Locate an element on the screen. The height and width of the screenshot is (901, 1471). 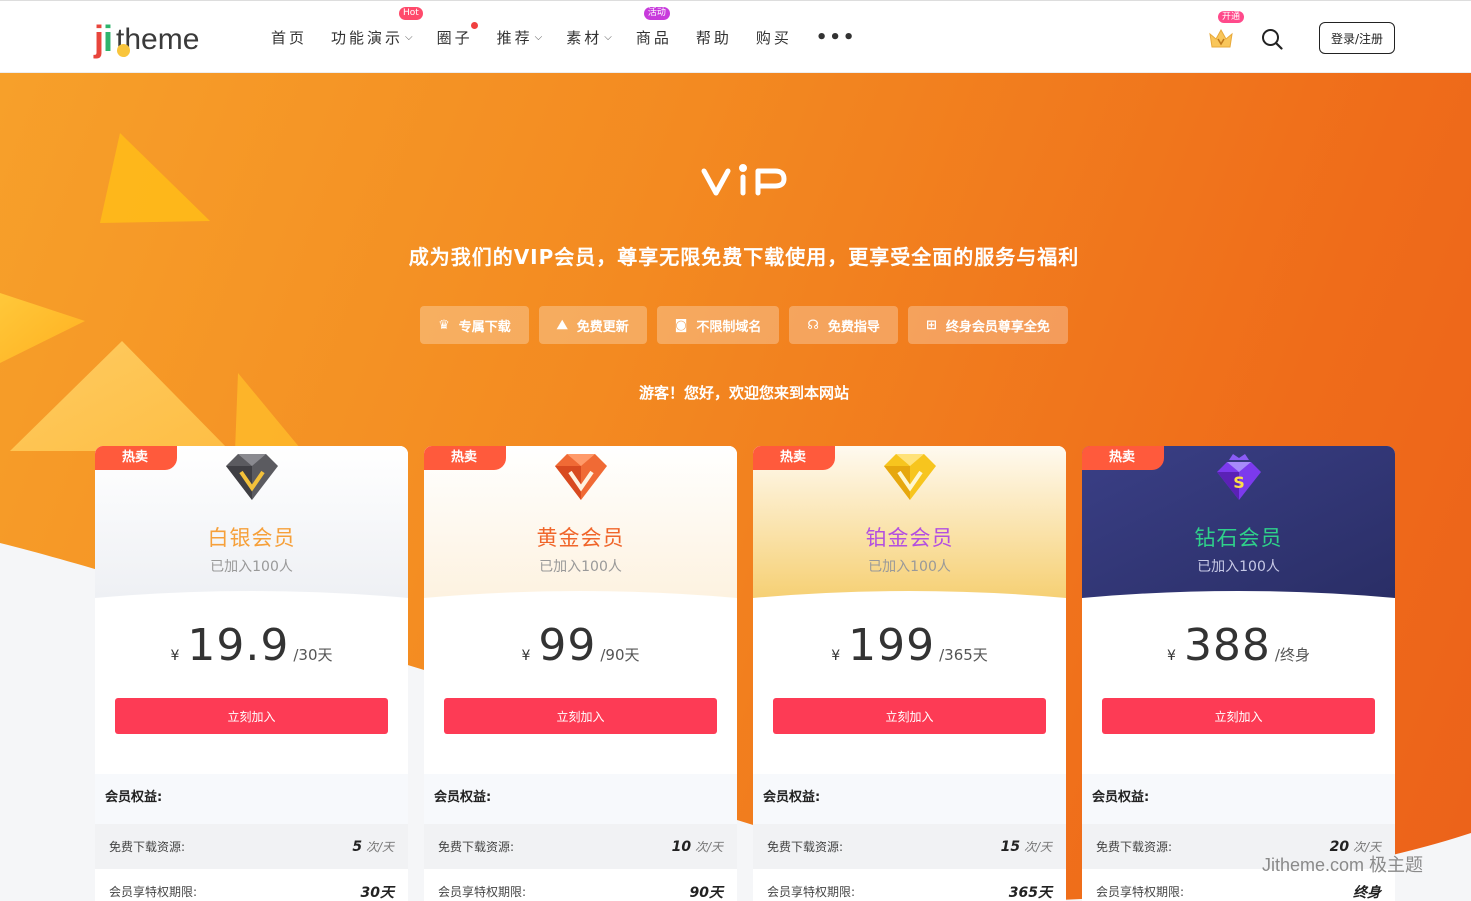
vip-crown-icon is located at coordinates (1221, 38).